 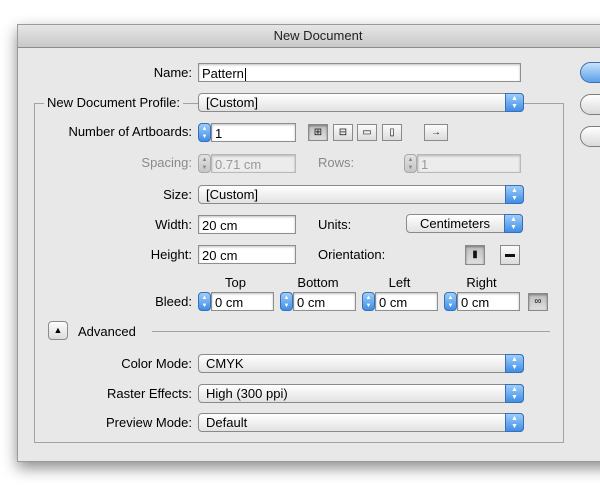 I want to click on grid-by-row-icon: ⊞, so click(x=318, y=132).